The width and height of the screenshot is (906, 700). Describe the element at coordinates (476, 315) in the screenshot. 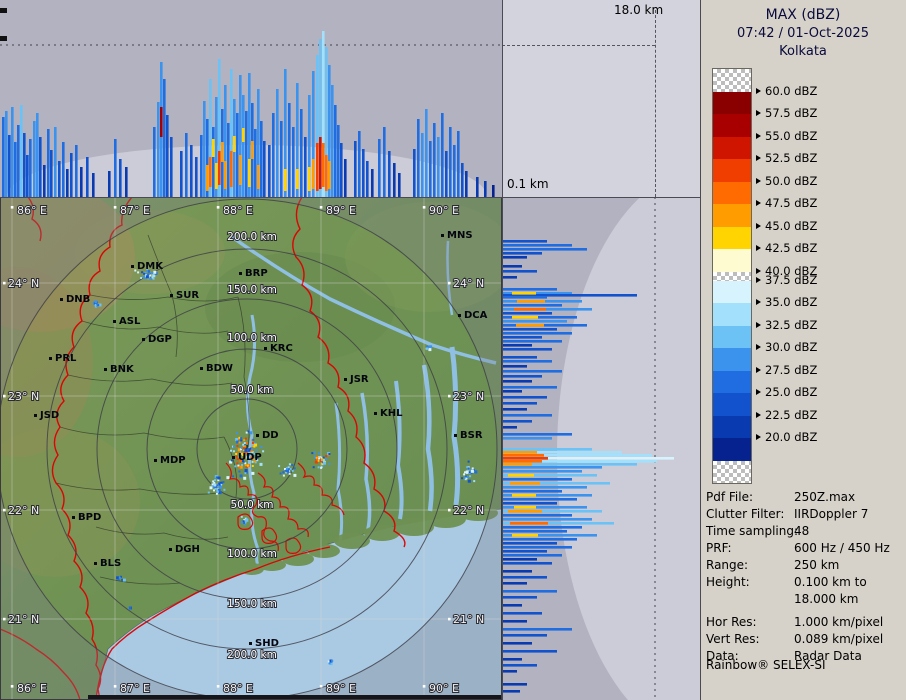

I see `city-label-DCA: DCA` at that location.